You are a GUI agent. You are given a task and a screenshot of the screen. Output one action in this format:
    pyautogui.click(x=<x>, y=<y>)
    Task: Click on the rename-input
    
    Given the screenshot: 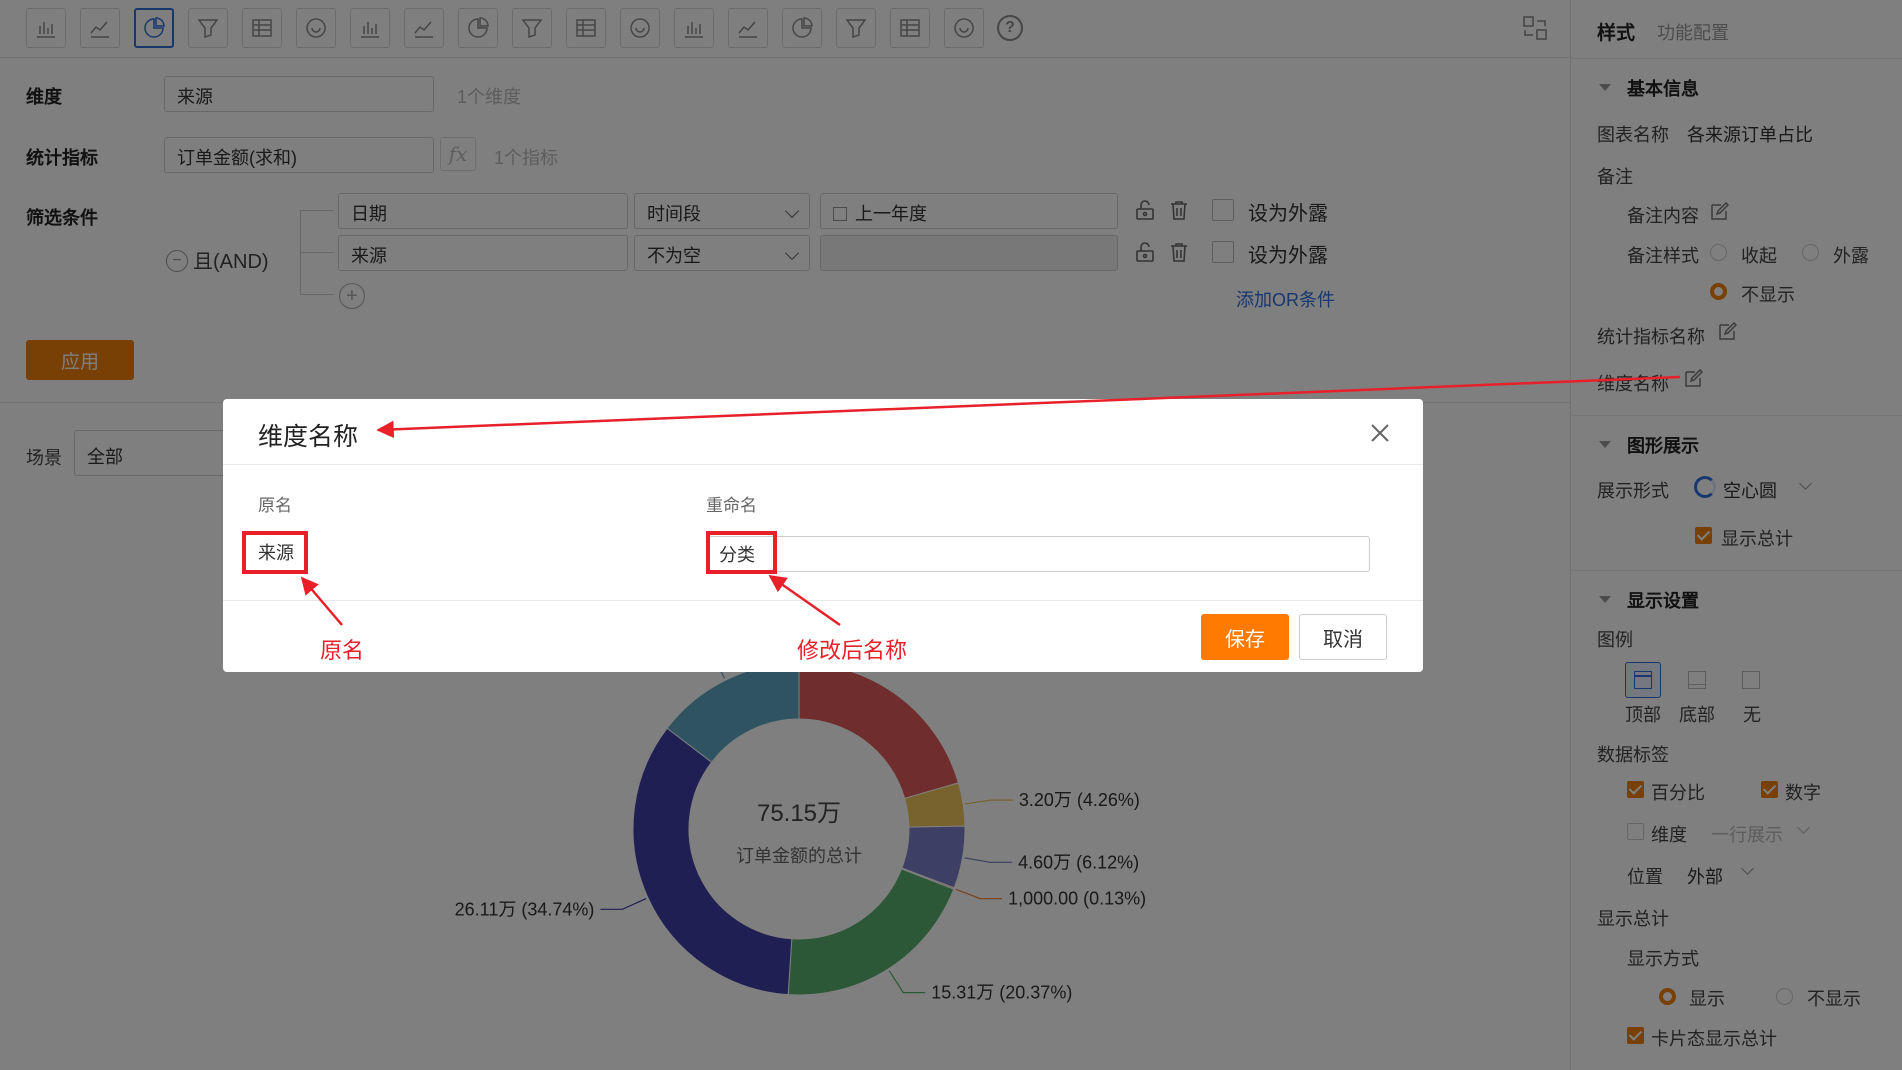 What is the action you would take?
    pyautogui.click(x=1038, y=554)
    